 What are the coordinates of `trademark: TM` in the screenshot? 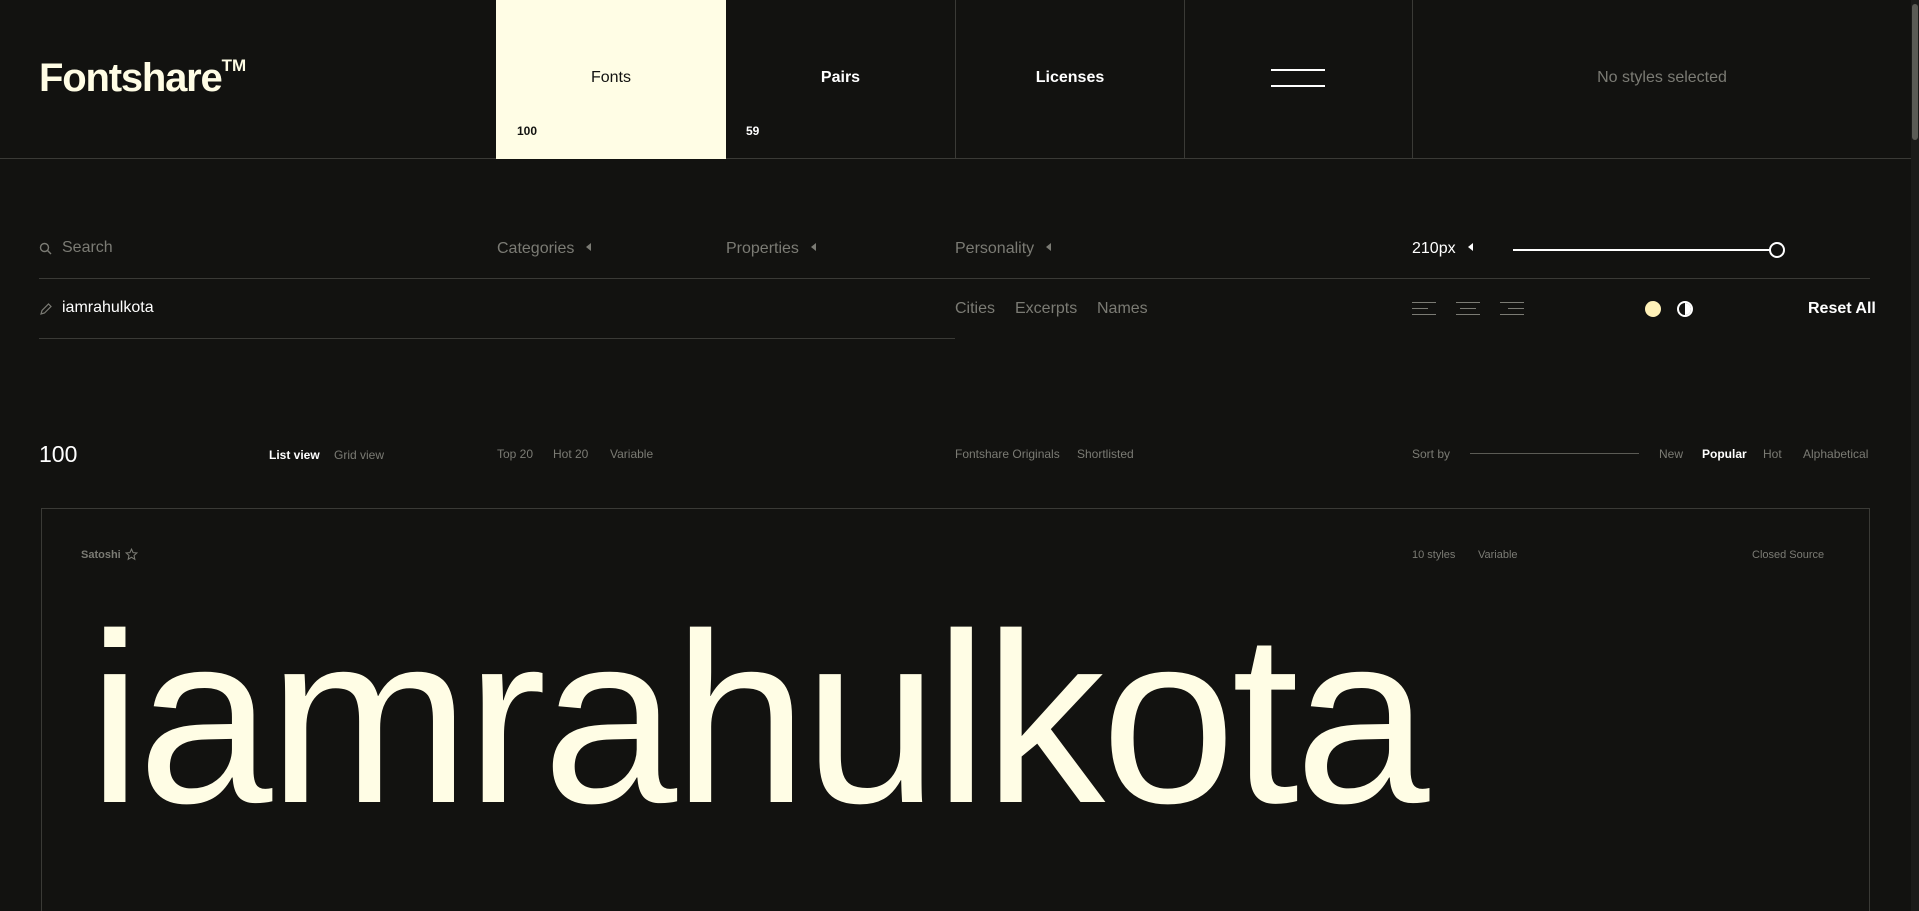 It's located at (234, 65).